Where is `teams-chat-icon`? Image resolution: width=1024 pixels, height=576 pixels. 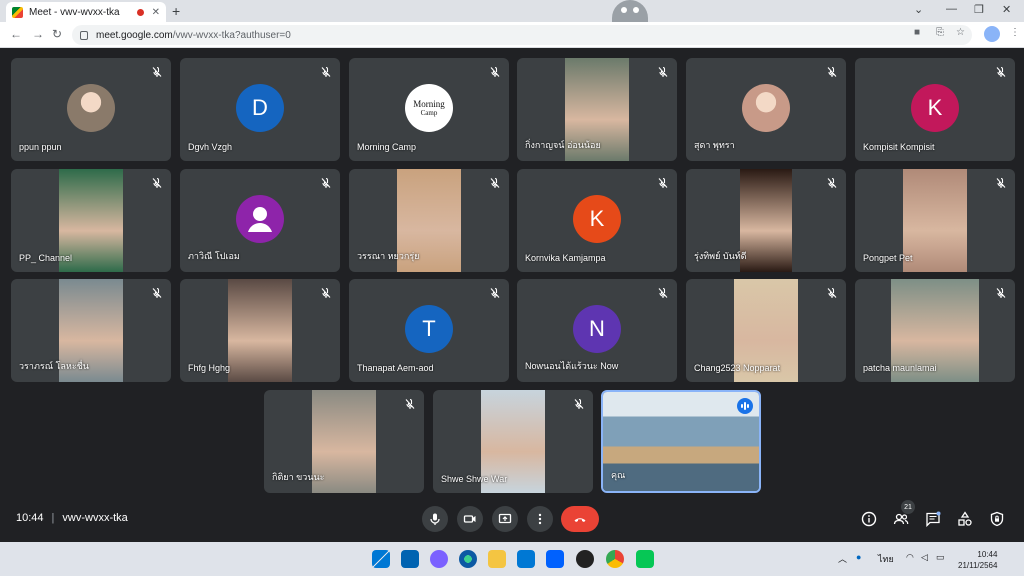 teams-chat-icon is located at coordinates (439, 559).